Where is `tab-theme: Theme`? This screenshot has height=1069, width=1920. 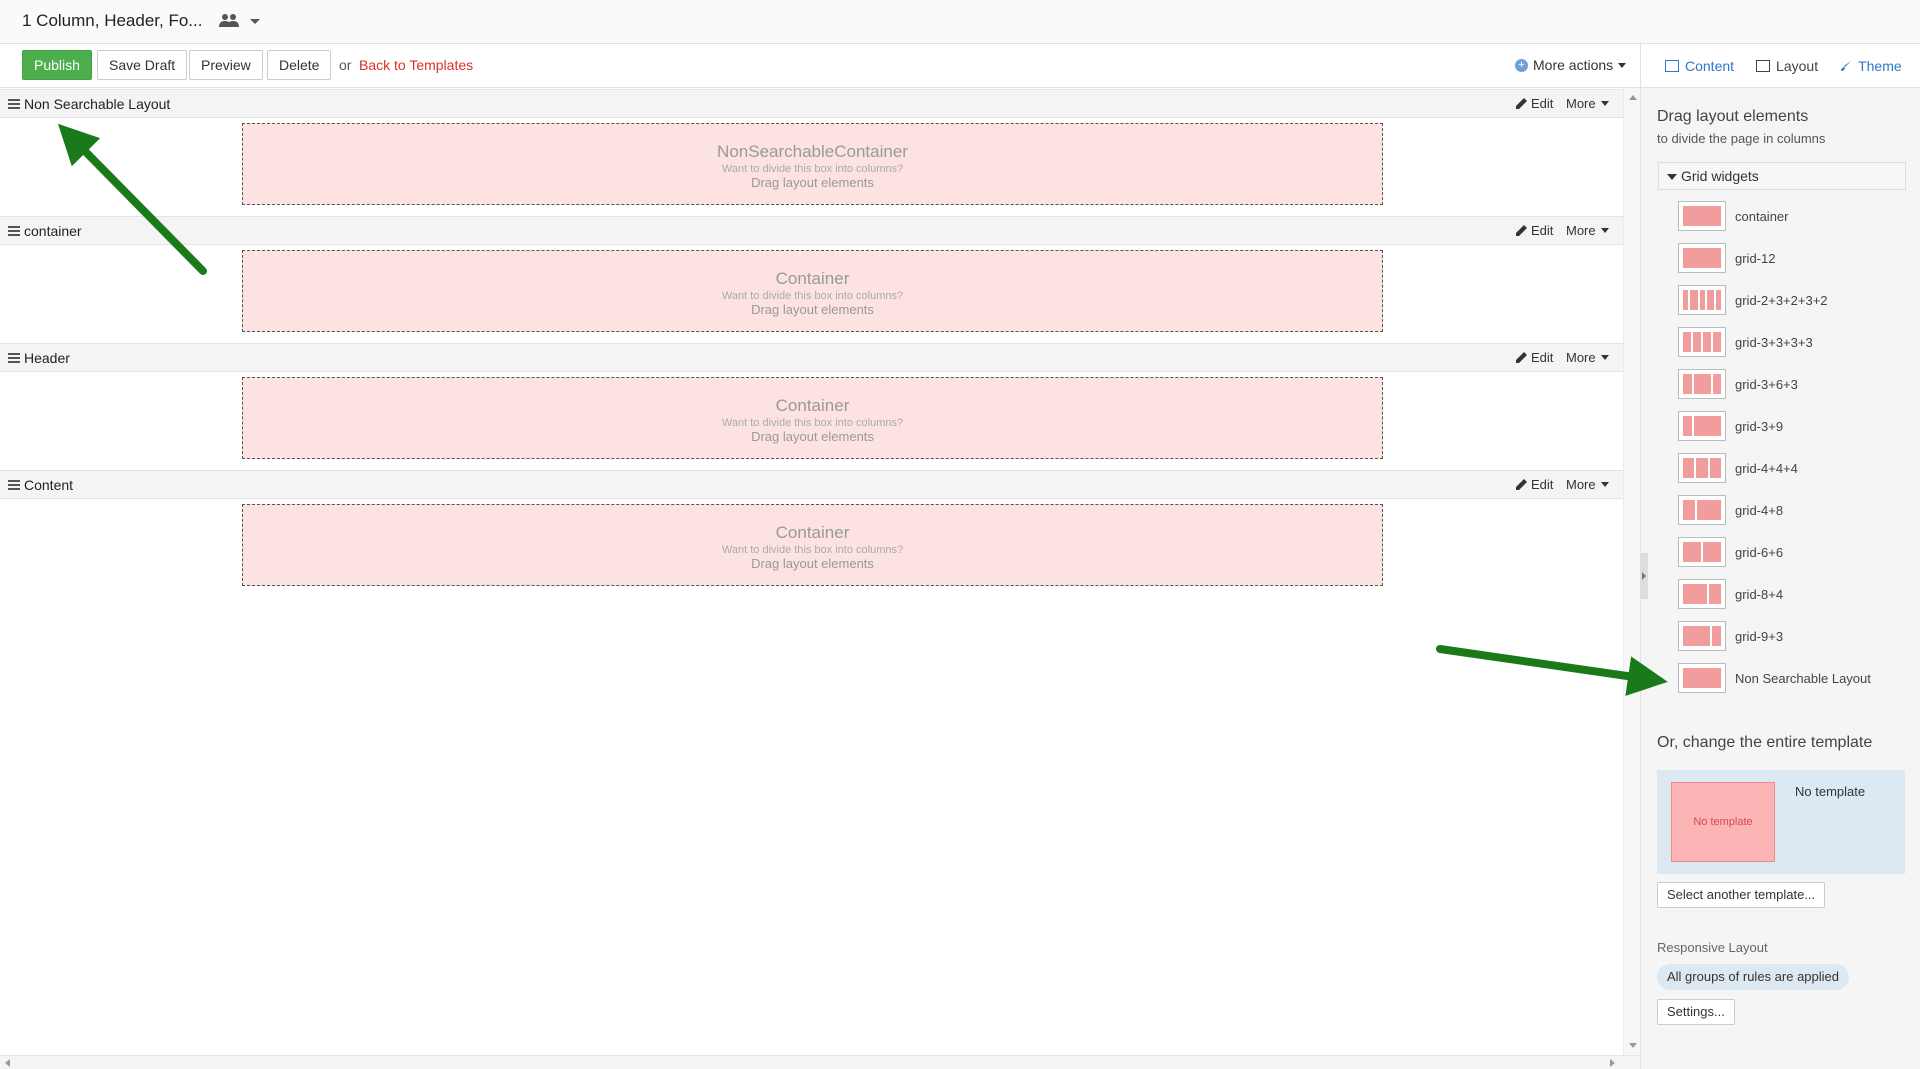 tab-theme: Theme is located at coordinates (1871, 66).